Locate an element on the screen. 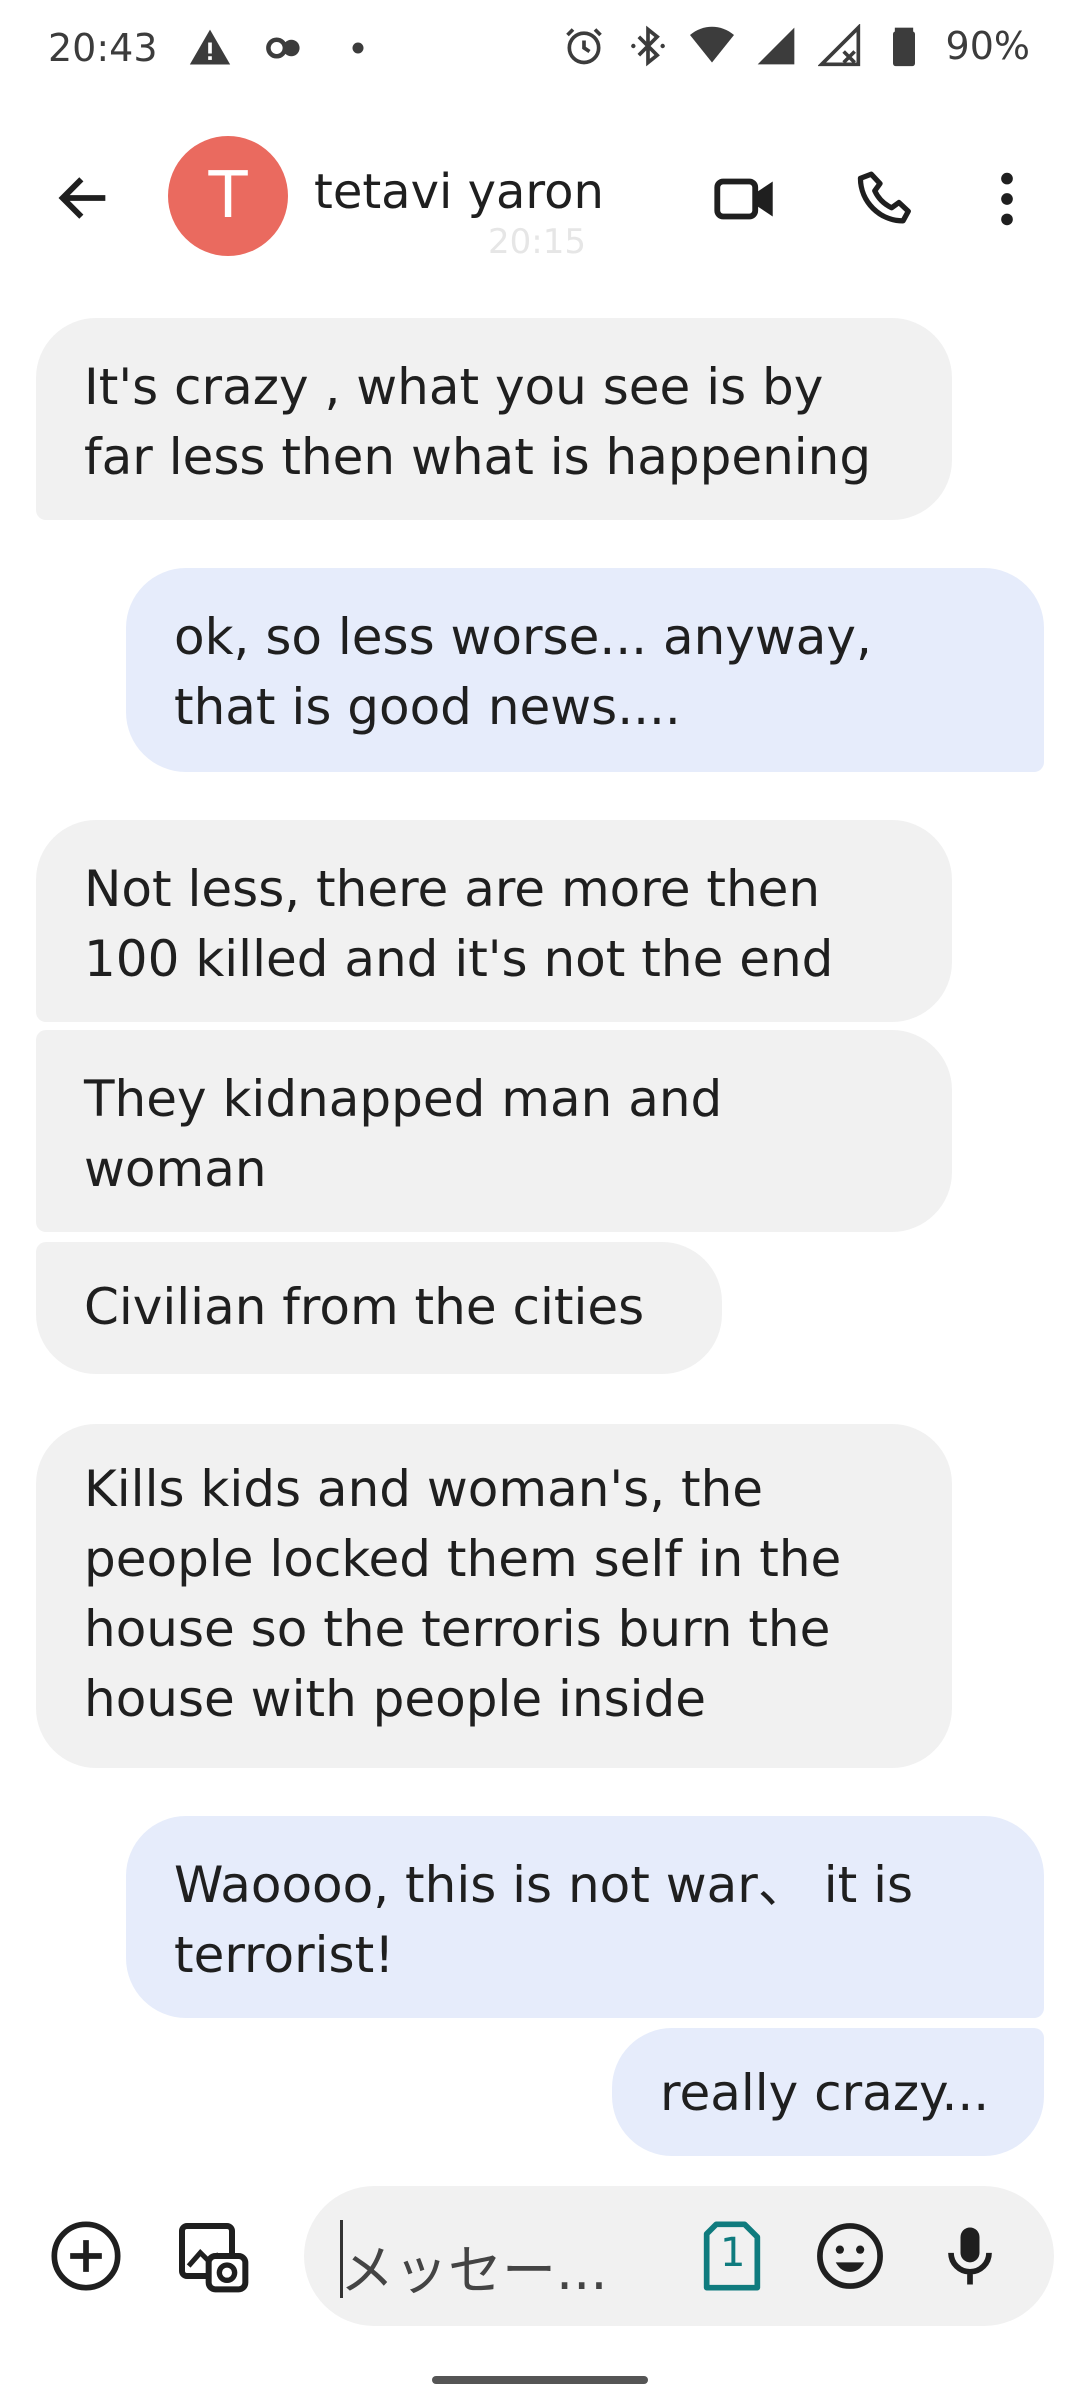  message-line: Not less, there are more then is located at coordinates (452, 889).